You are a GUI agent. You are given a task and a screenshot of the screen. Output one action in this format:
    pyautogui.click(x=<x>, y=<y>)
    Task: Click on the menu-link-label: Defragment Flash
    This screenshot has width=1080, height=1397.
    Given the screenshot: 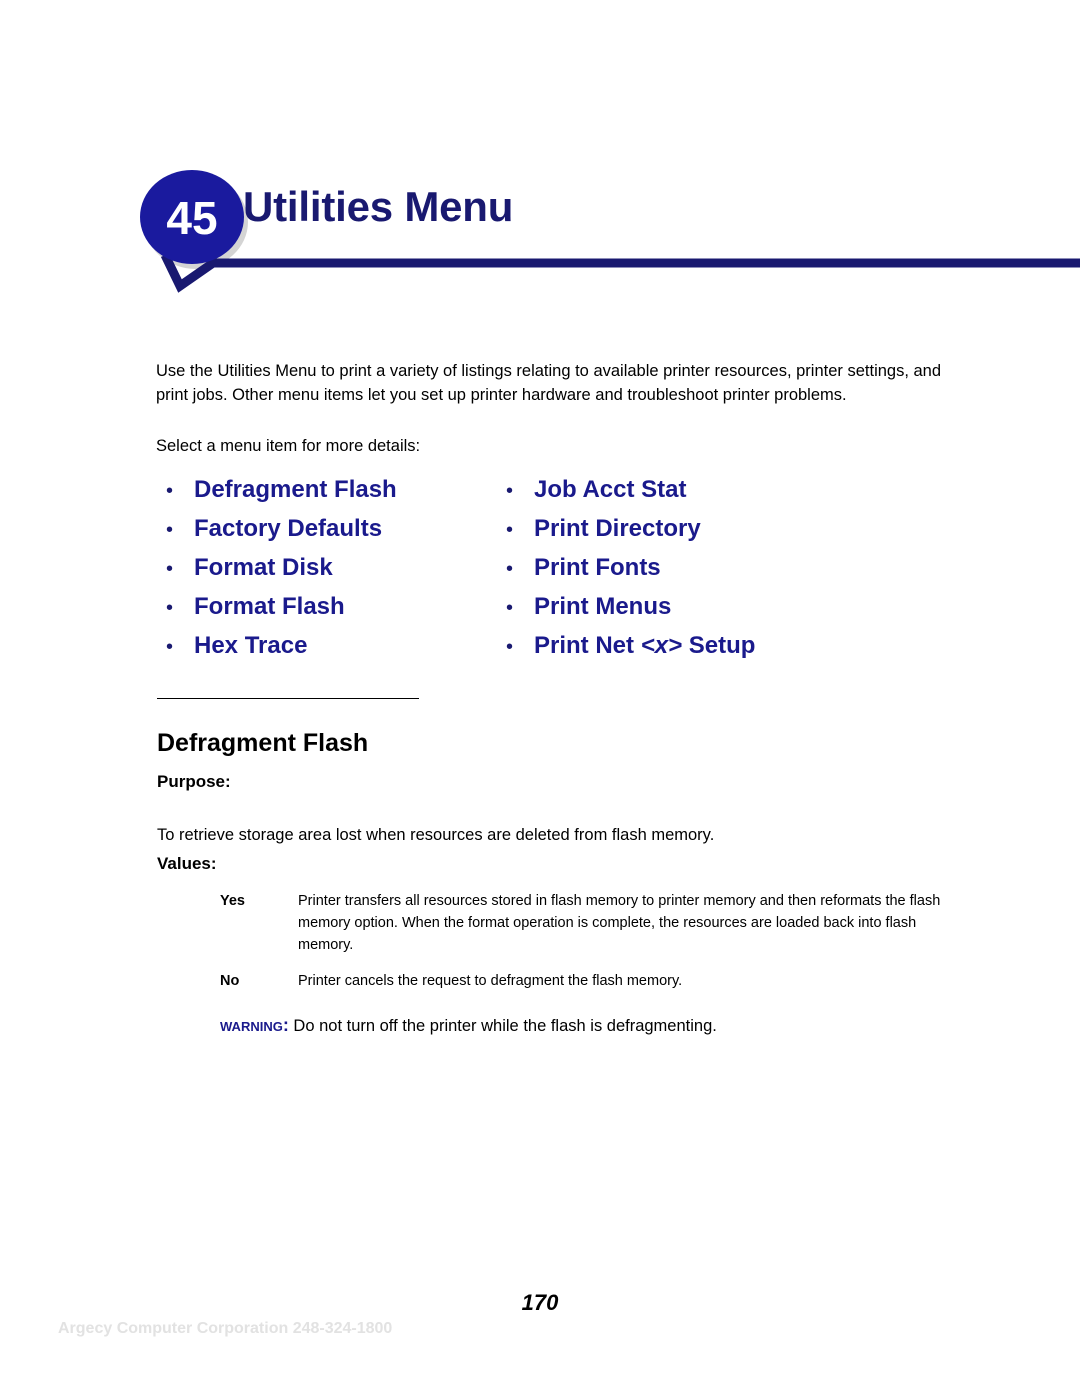 What is the action you would take?
    pyautogui.click(x=295, y=489)
    